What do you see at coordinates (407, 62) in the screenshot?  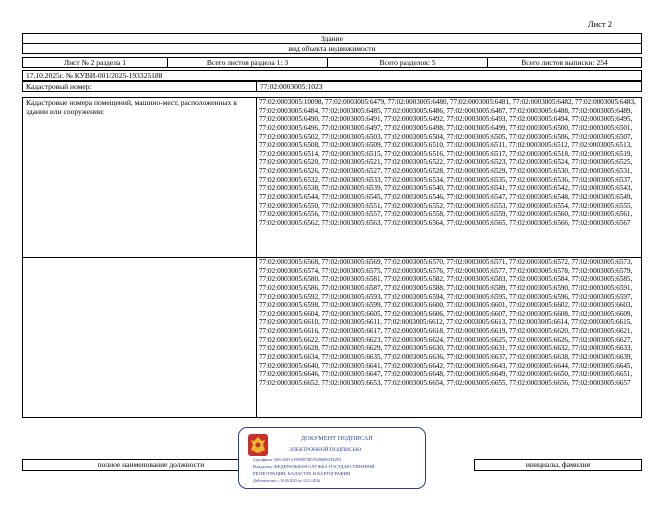 I see `total-sections: Всего разделов: 5` at bounding box center [407, 62].